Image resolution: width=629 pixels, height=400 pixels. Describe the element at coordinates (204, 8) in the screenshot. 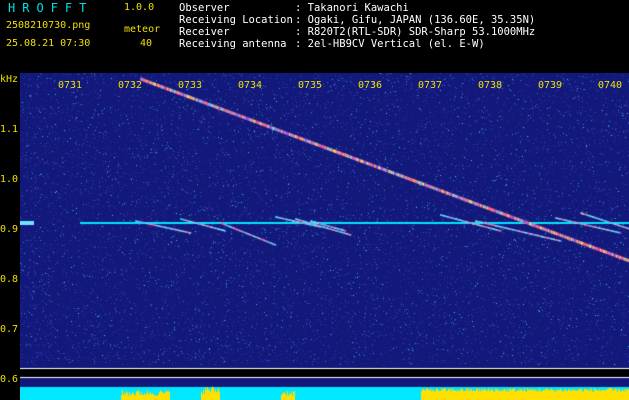

I see `info-label: Observer` at that location.